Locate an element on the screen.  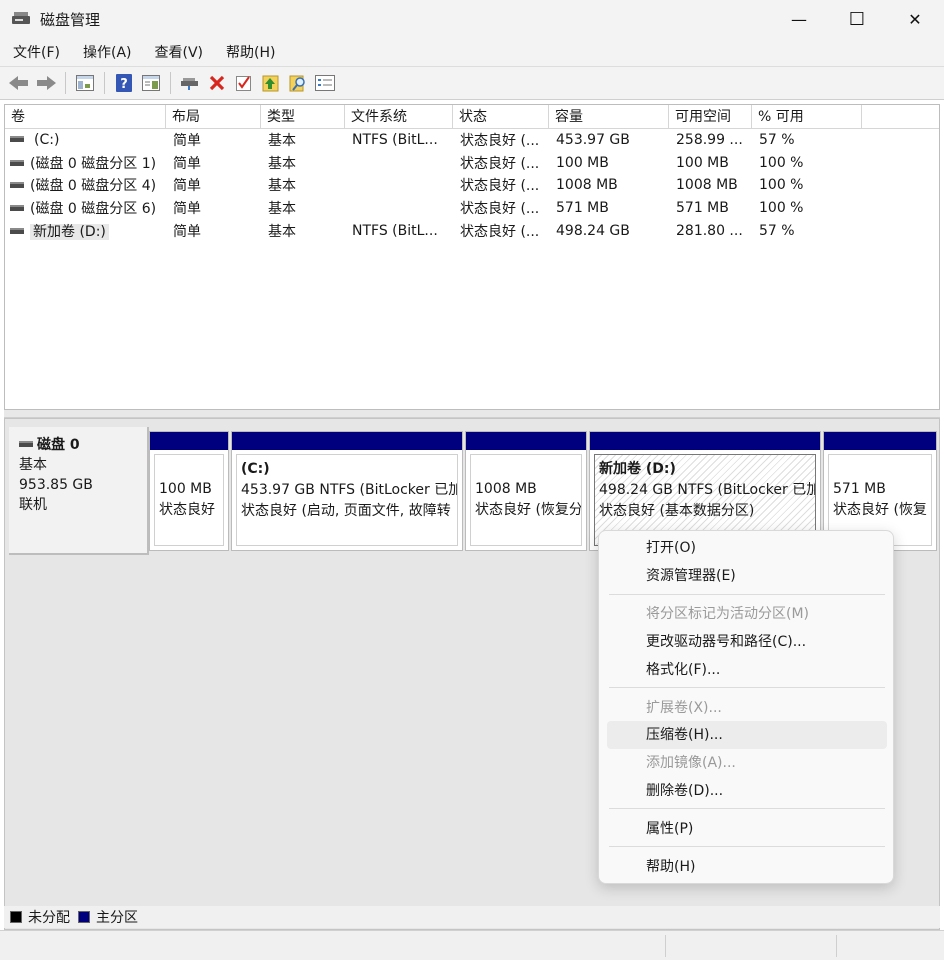
back-arrow-icon is located at coordinates (19, 83).